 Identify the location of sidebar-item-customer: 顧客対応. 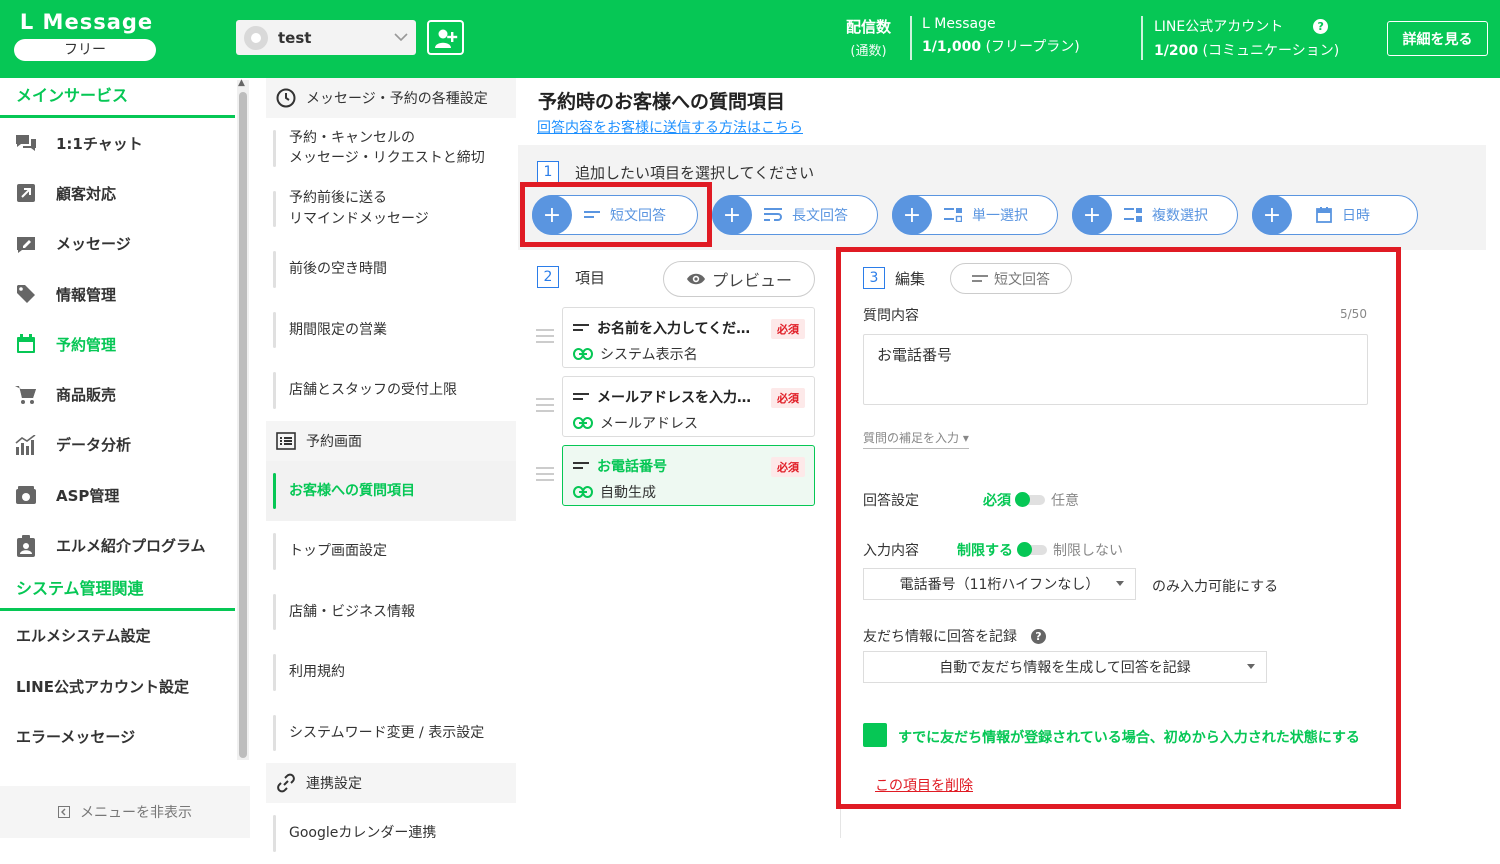
(117, 193).